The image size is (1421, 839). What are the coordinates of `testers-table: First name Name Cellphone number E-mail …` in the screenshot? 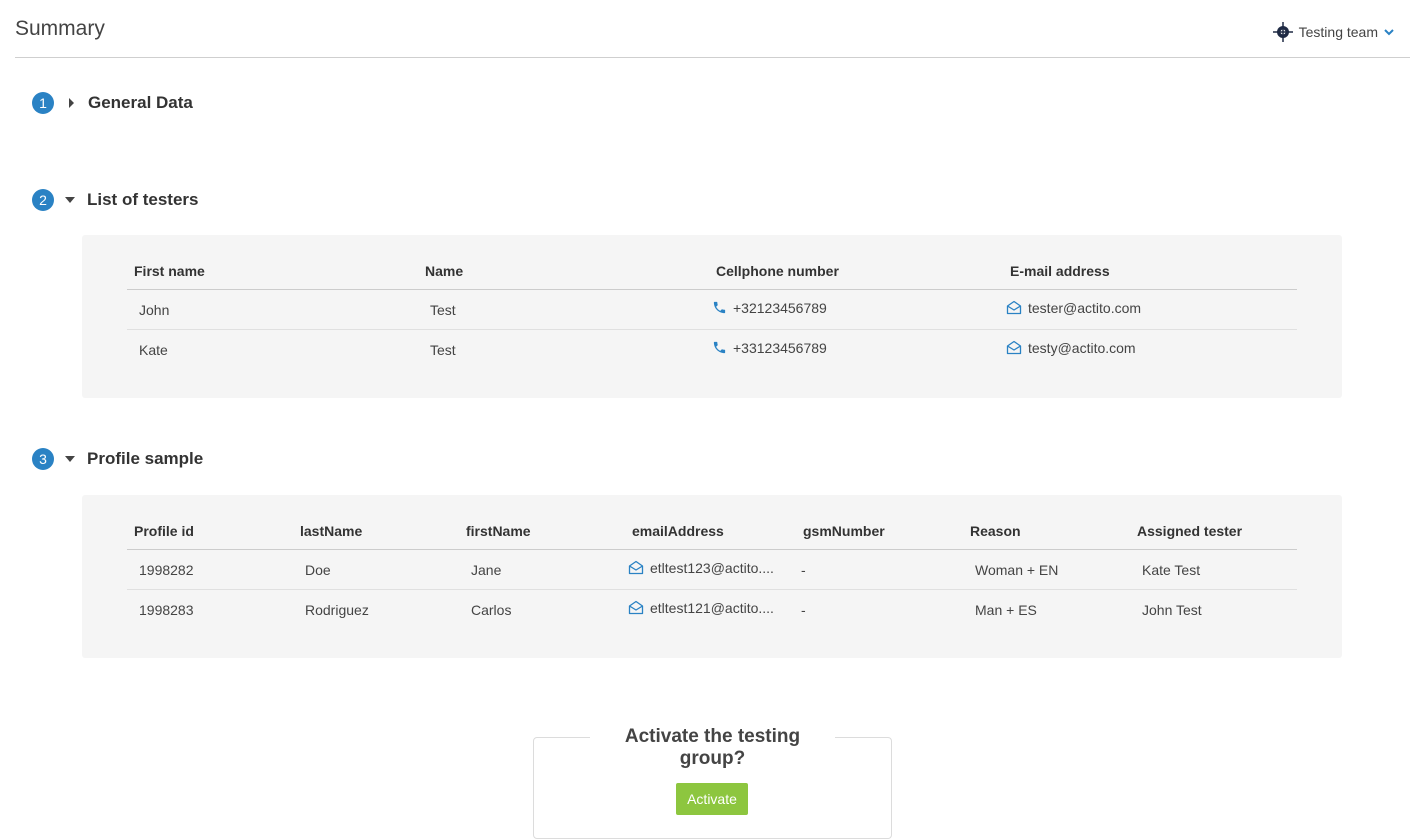 It's located at (712, 311).